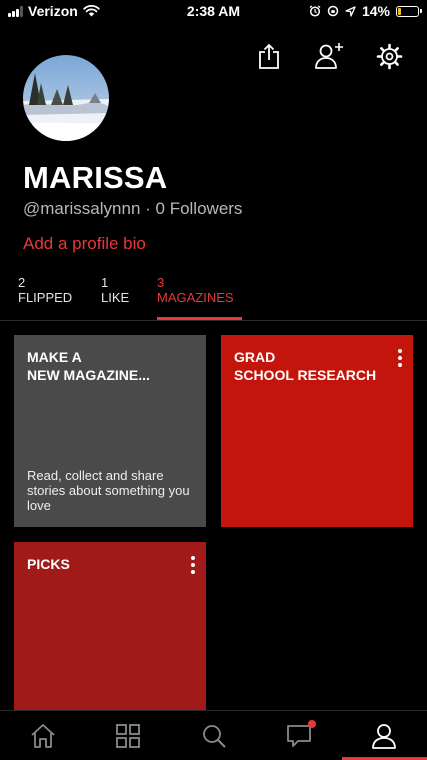 Image resolution: width=427 pixels, height=760 pixels. Describe the element at coordinates (84, 244) in the screenshot. I see `add-bio-link: Add a profile bio` at that location.